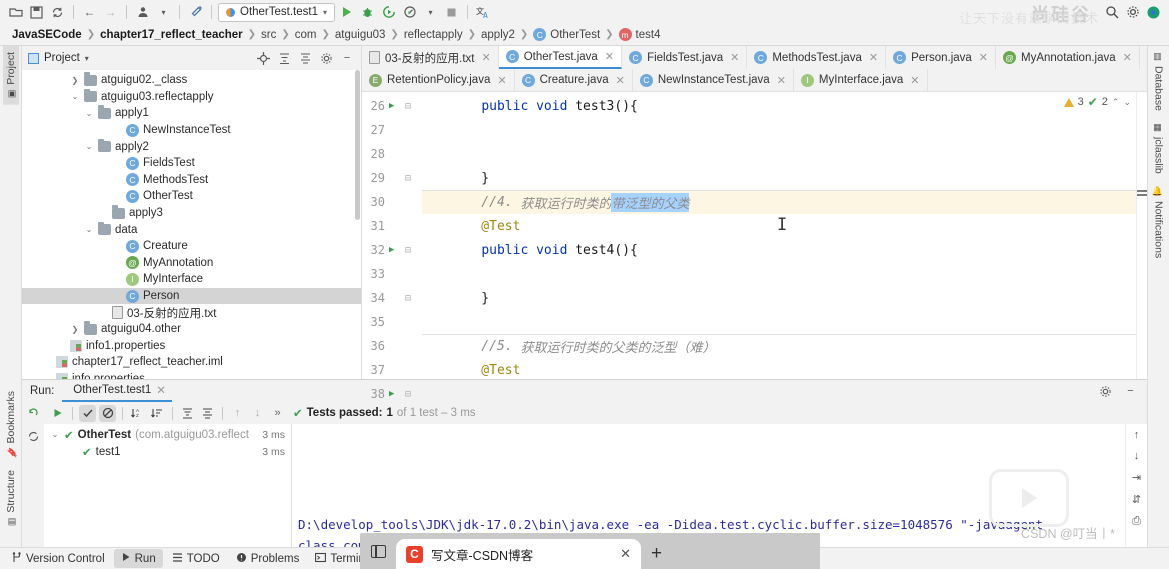  What do you see at coordinates (1136, 521) in the screenshot?
I see `print-icon: ⎙` at bounding box center [1136, 521].